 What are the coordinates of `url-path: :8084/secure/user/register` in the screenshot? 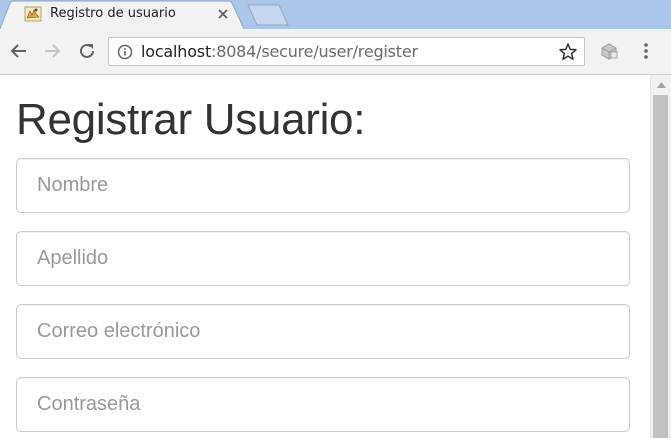 It's located at (314, 51).